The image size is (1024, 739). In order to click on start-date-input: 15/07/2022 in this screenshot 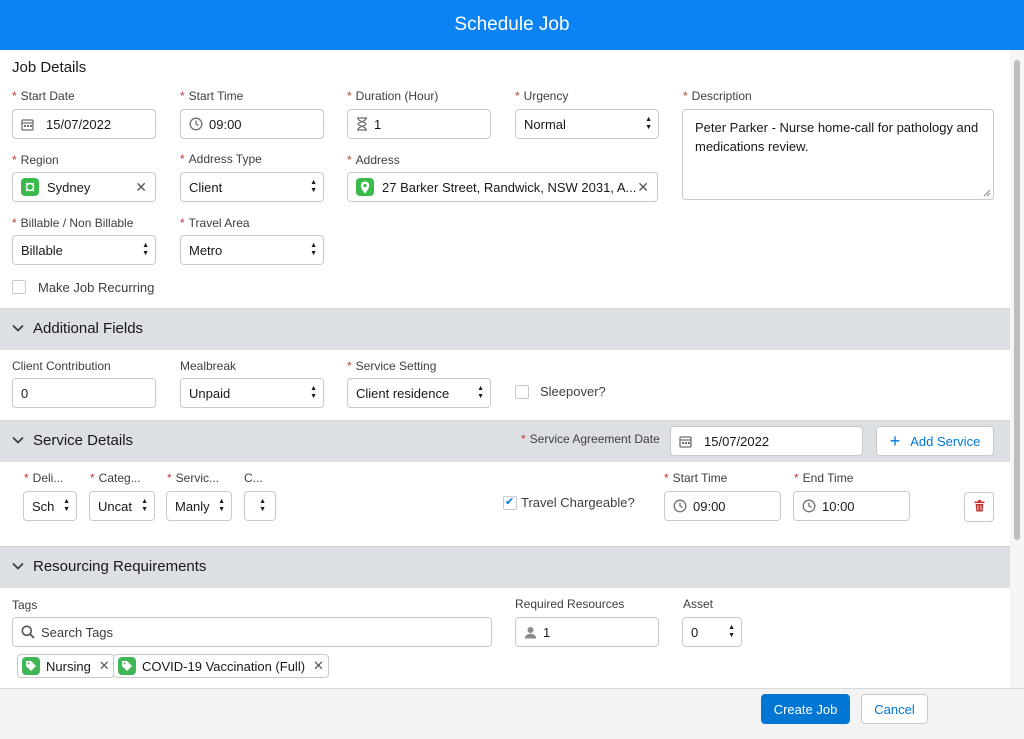, I will do `click(84, 124)`.